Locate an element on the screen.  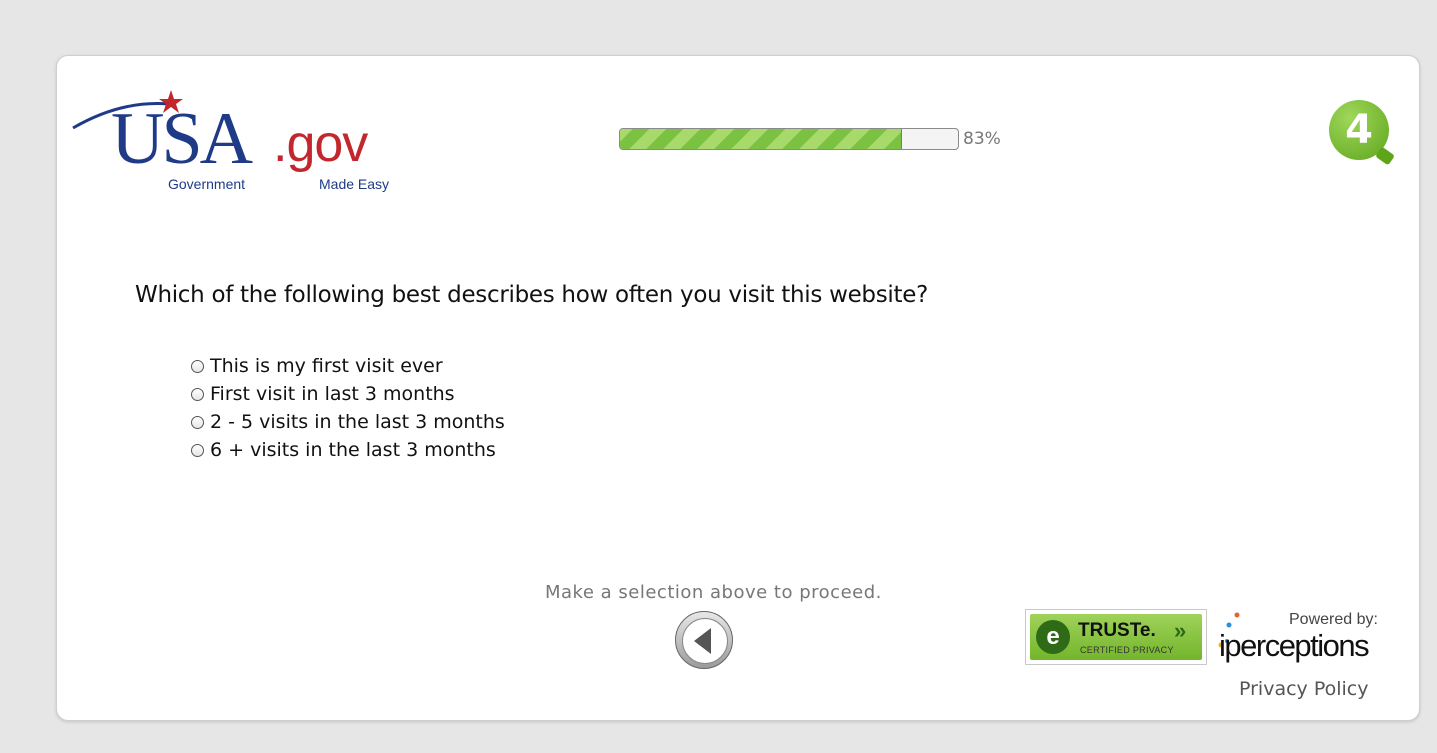
truste-seal-background: e TRUSTe. » CERTIFIED PRIVACY is located at coordinates (1116, 637).